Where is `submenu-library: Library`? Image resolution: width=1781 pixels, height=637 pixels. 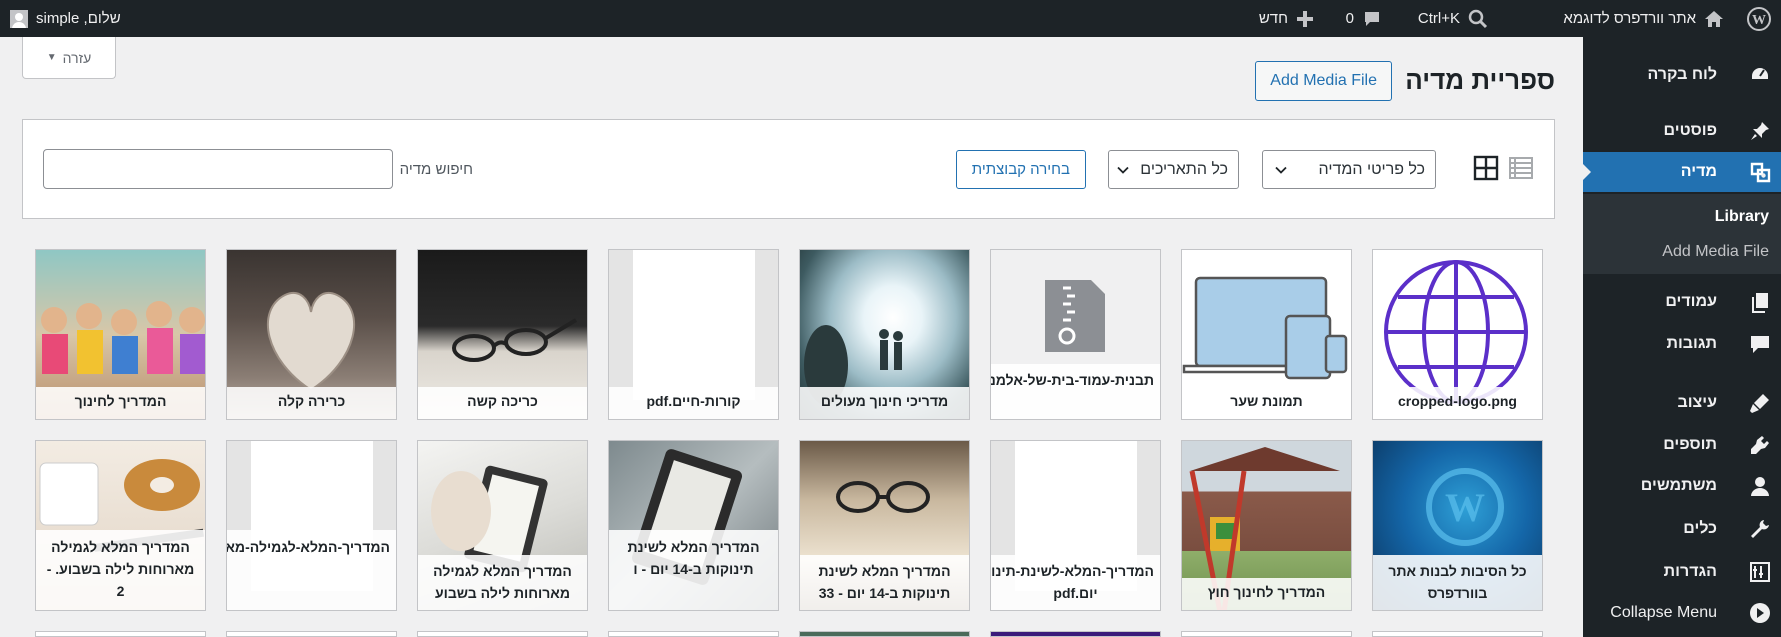 submenu-library: Library is located at coordinates (1742, 217).